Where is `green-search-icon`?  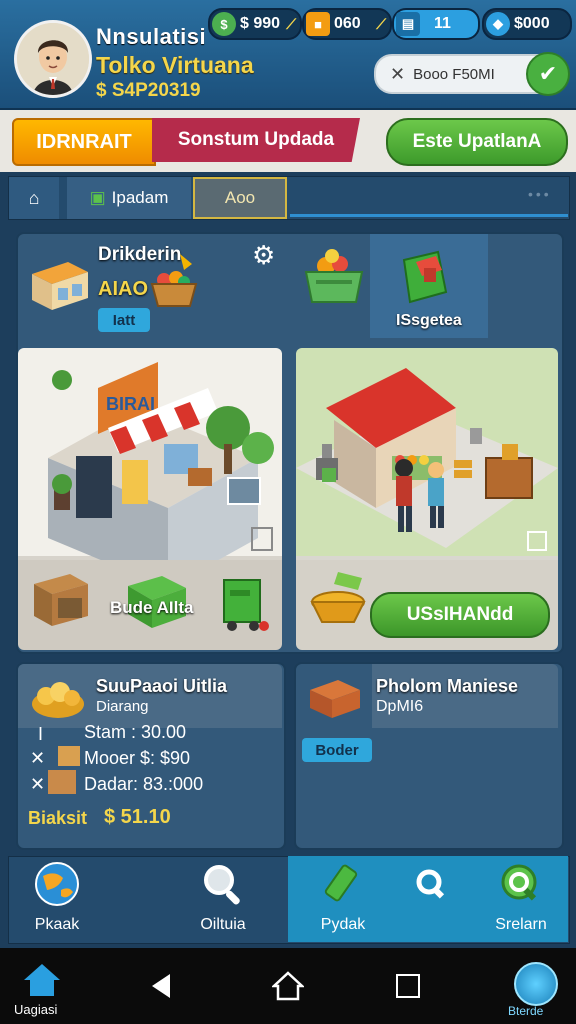
green-search-icon is located at coordinates (519, 882).